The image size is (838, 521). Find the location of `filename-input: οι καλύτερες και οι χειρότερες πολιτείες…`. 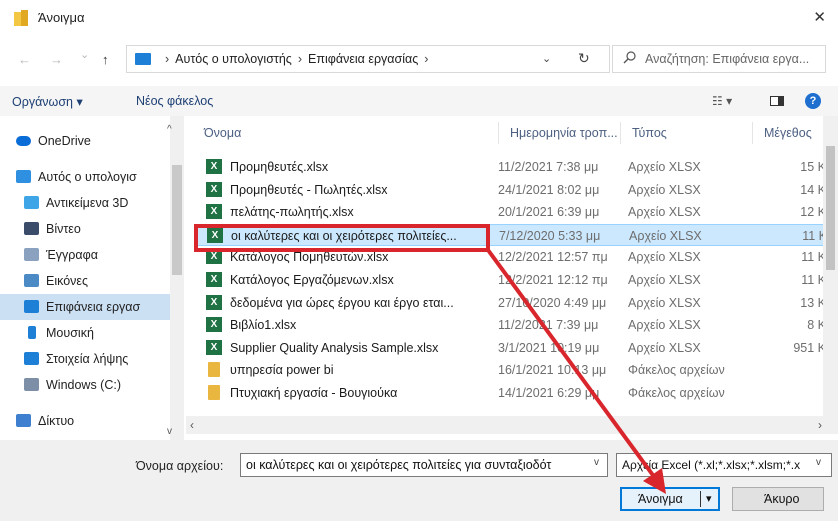

filename-input: οι καλύτερες και οι χειρότερες πολιτείες… is located at coordinates (424, 465).